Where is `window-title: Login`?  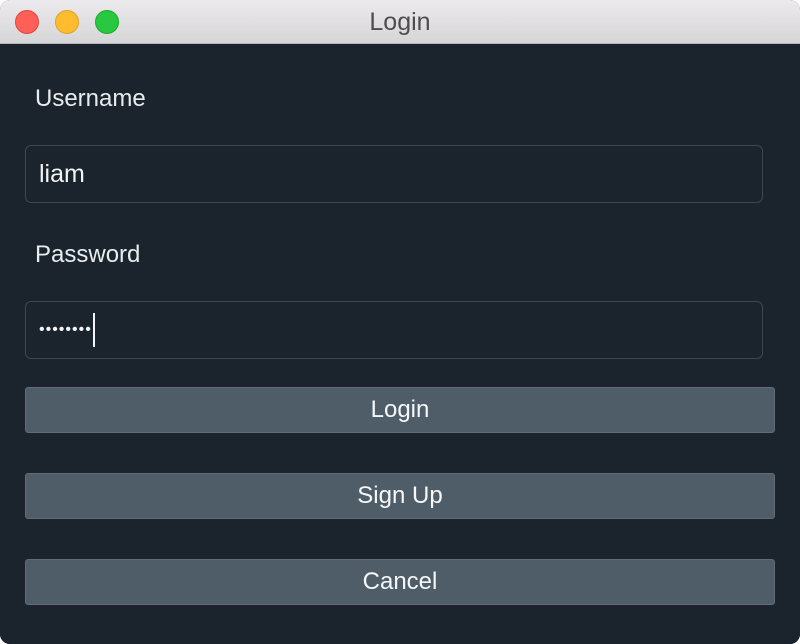 window-title: Login is located at coordinates (400, 22).